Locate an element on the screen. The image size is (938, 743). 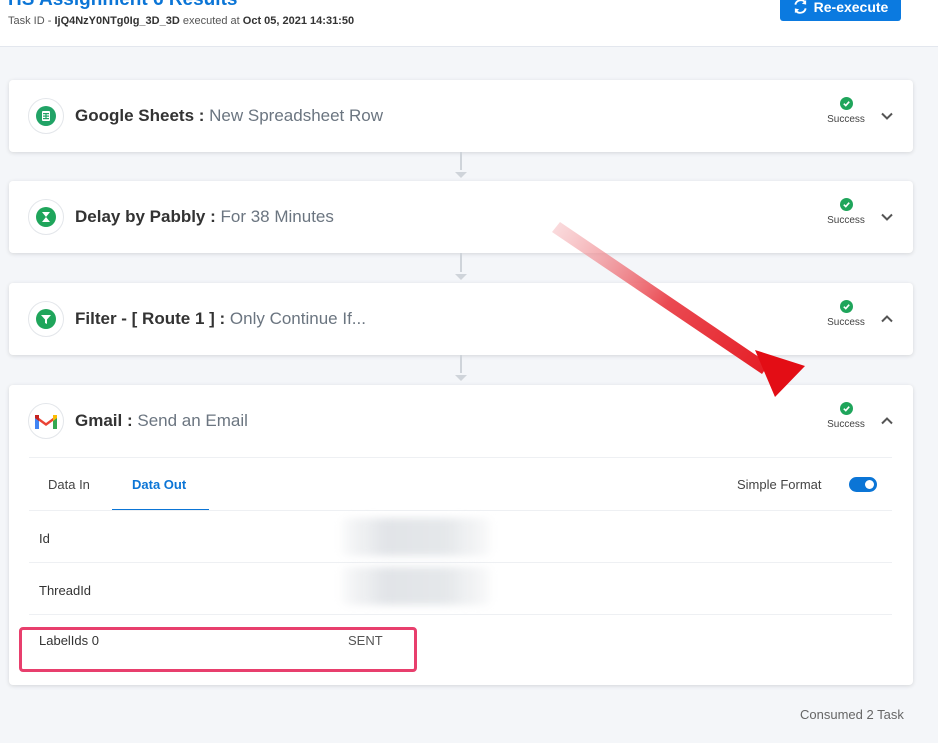
table-row: Id is located at coordinates (460, 536).